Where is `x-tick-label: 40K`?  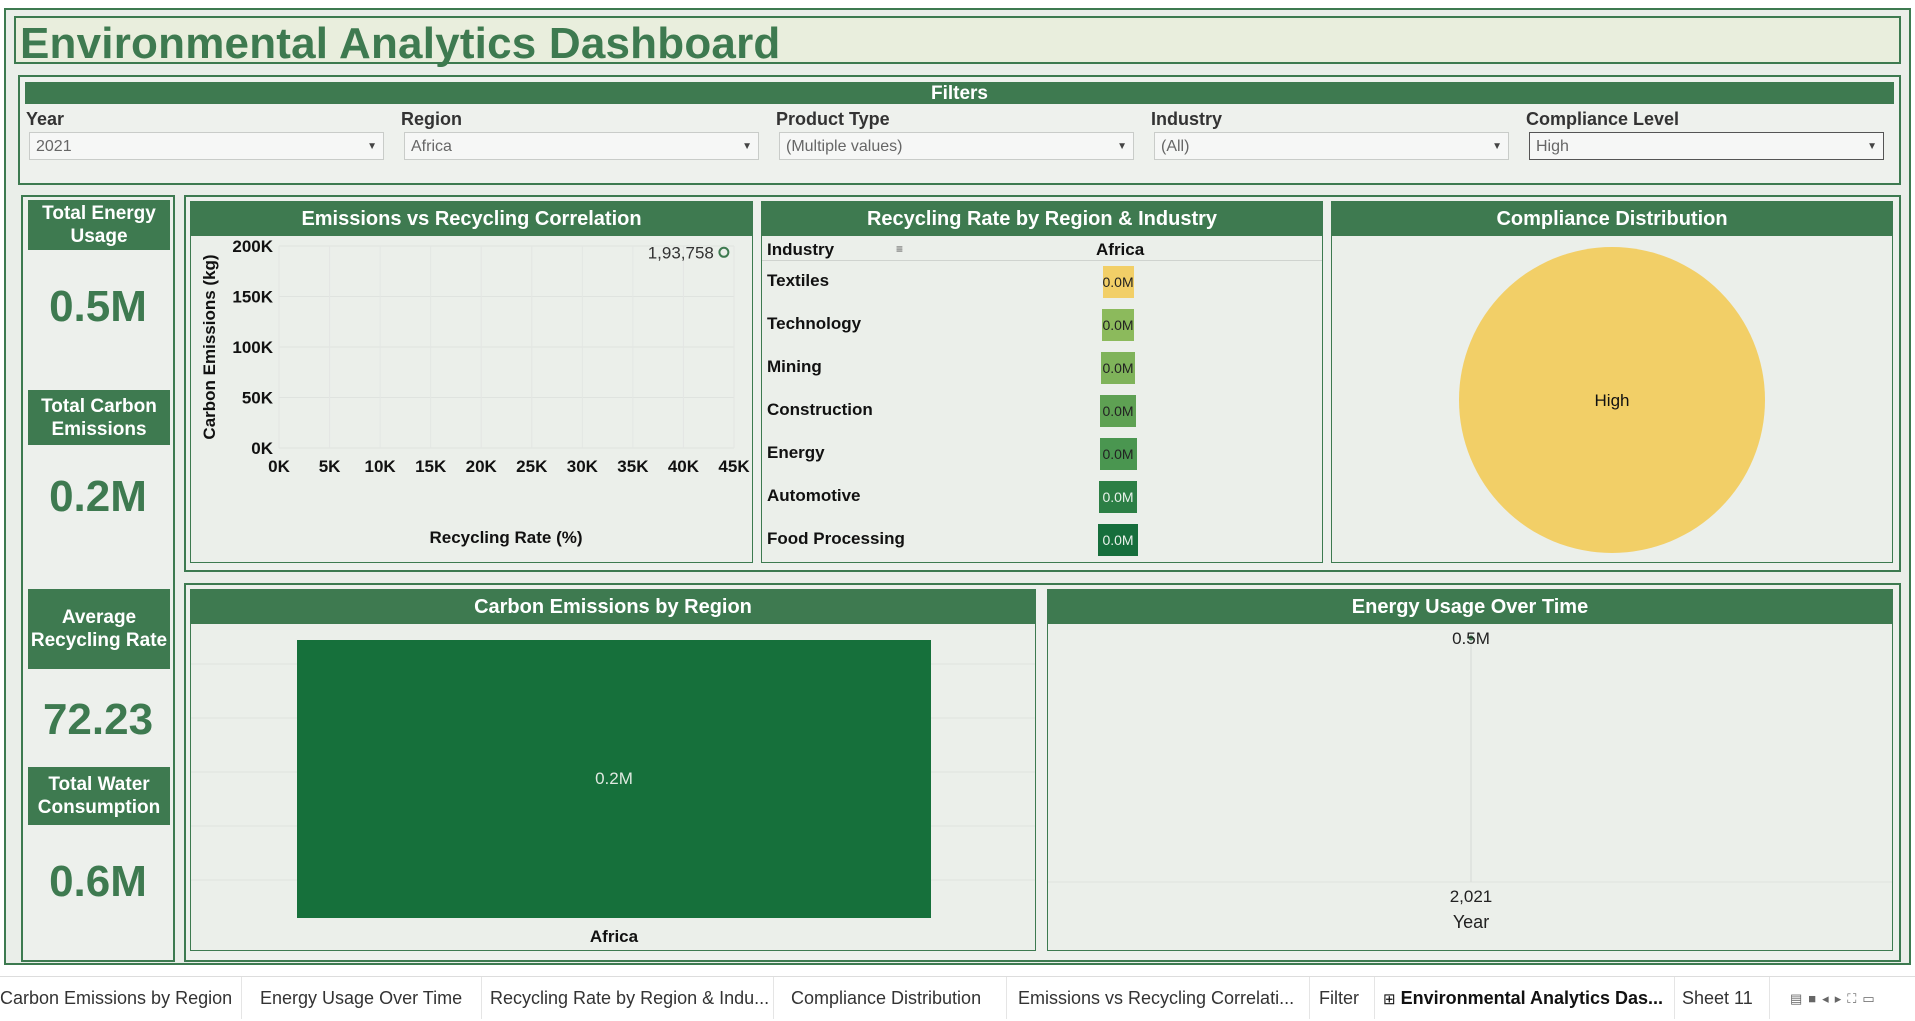
x-tick-label: 40K is located at coordinates (684, 466).